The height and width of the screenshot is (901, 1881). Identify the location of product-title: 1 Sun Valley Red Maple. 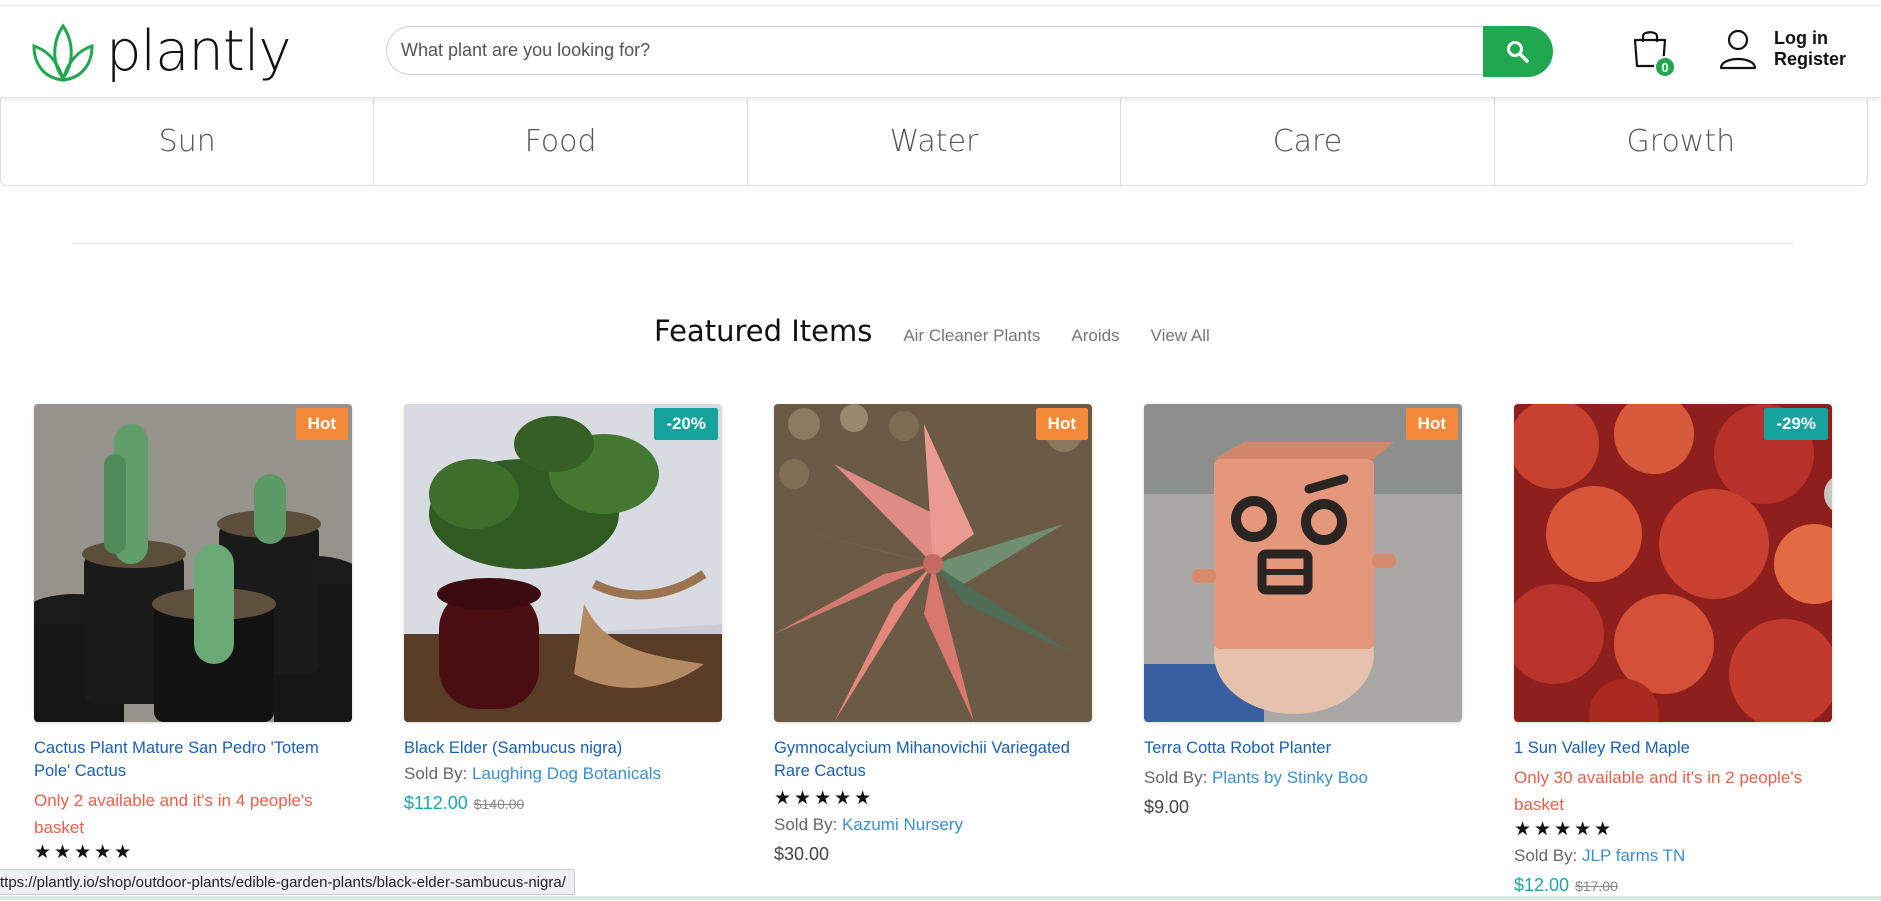
(1673, 748).